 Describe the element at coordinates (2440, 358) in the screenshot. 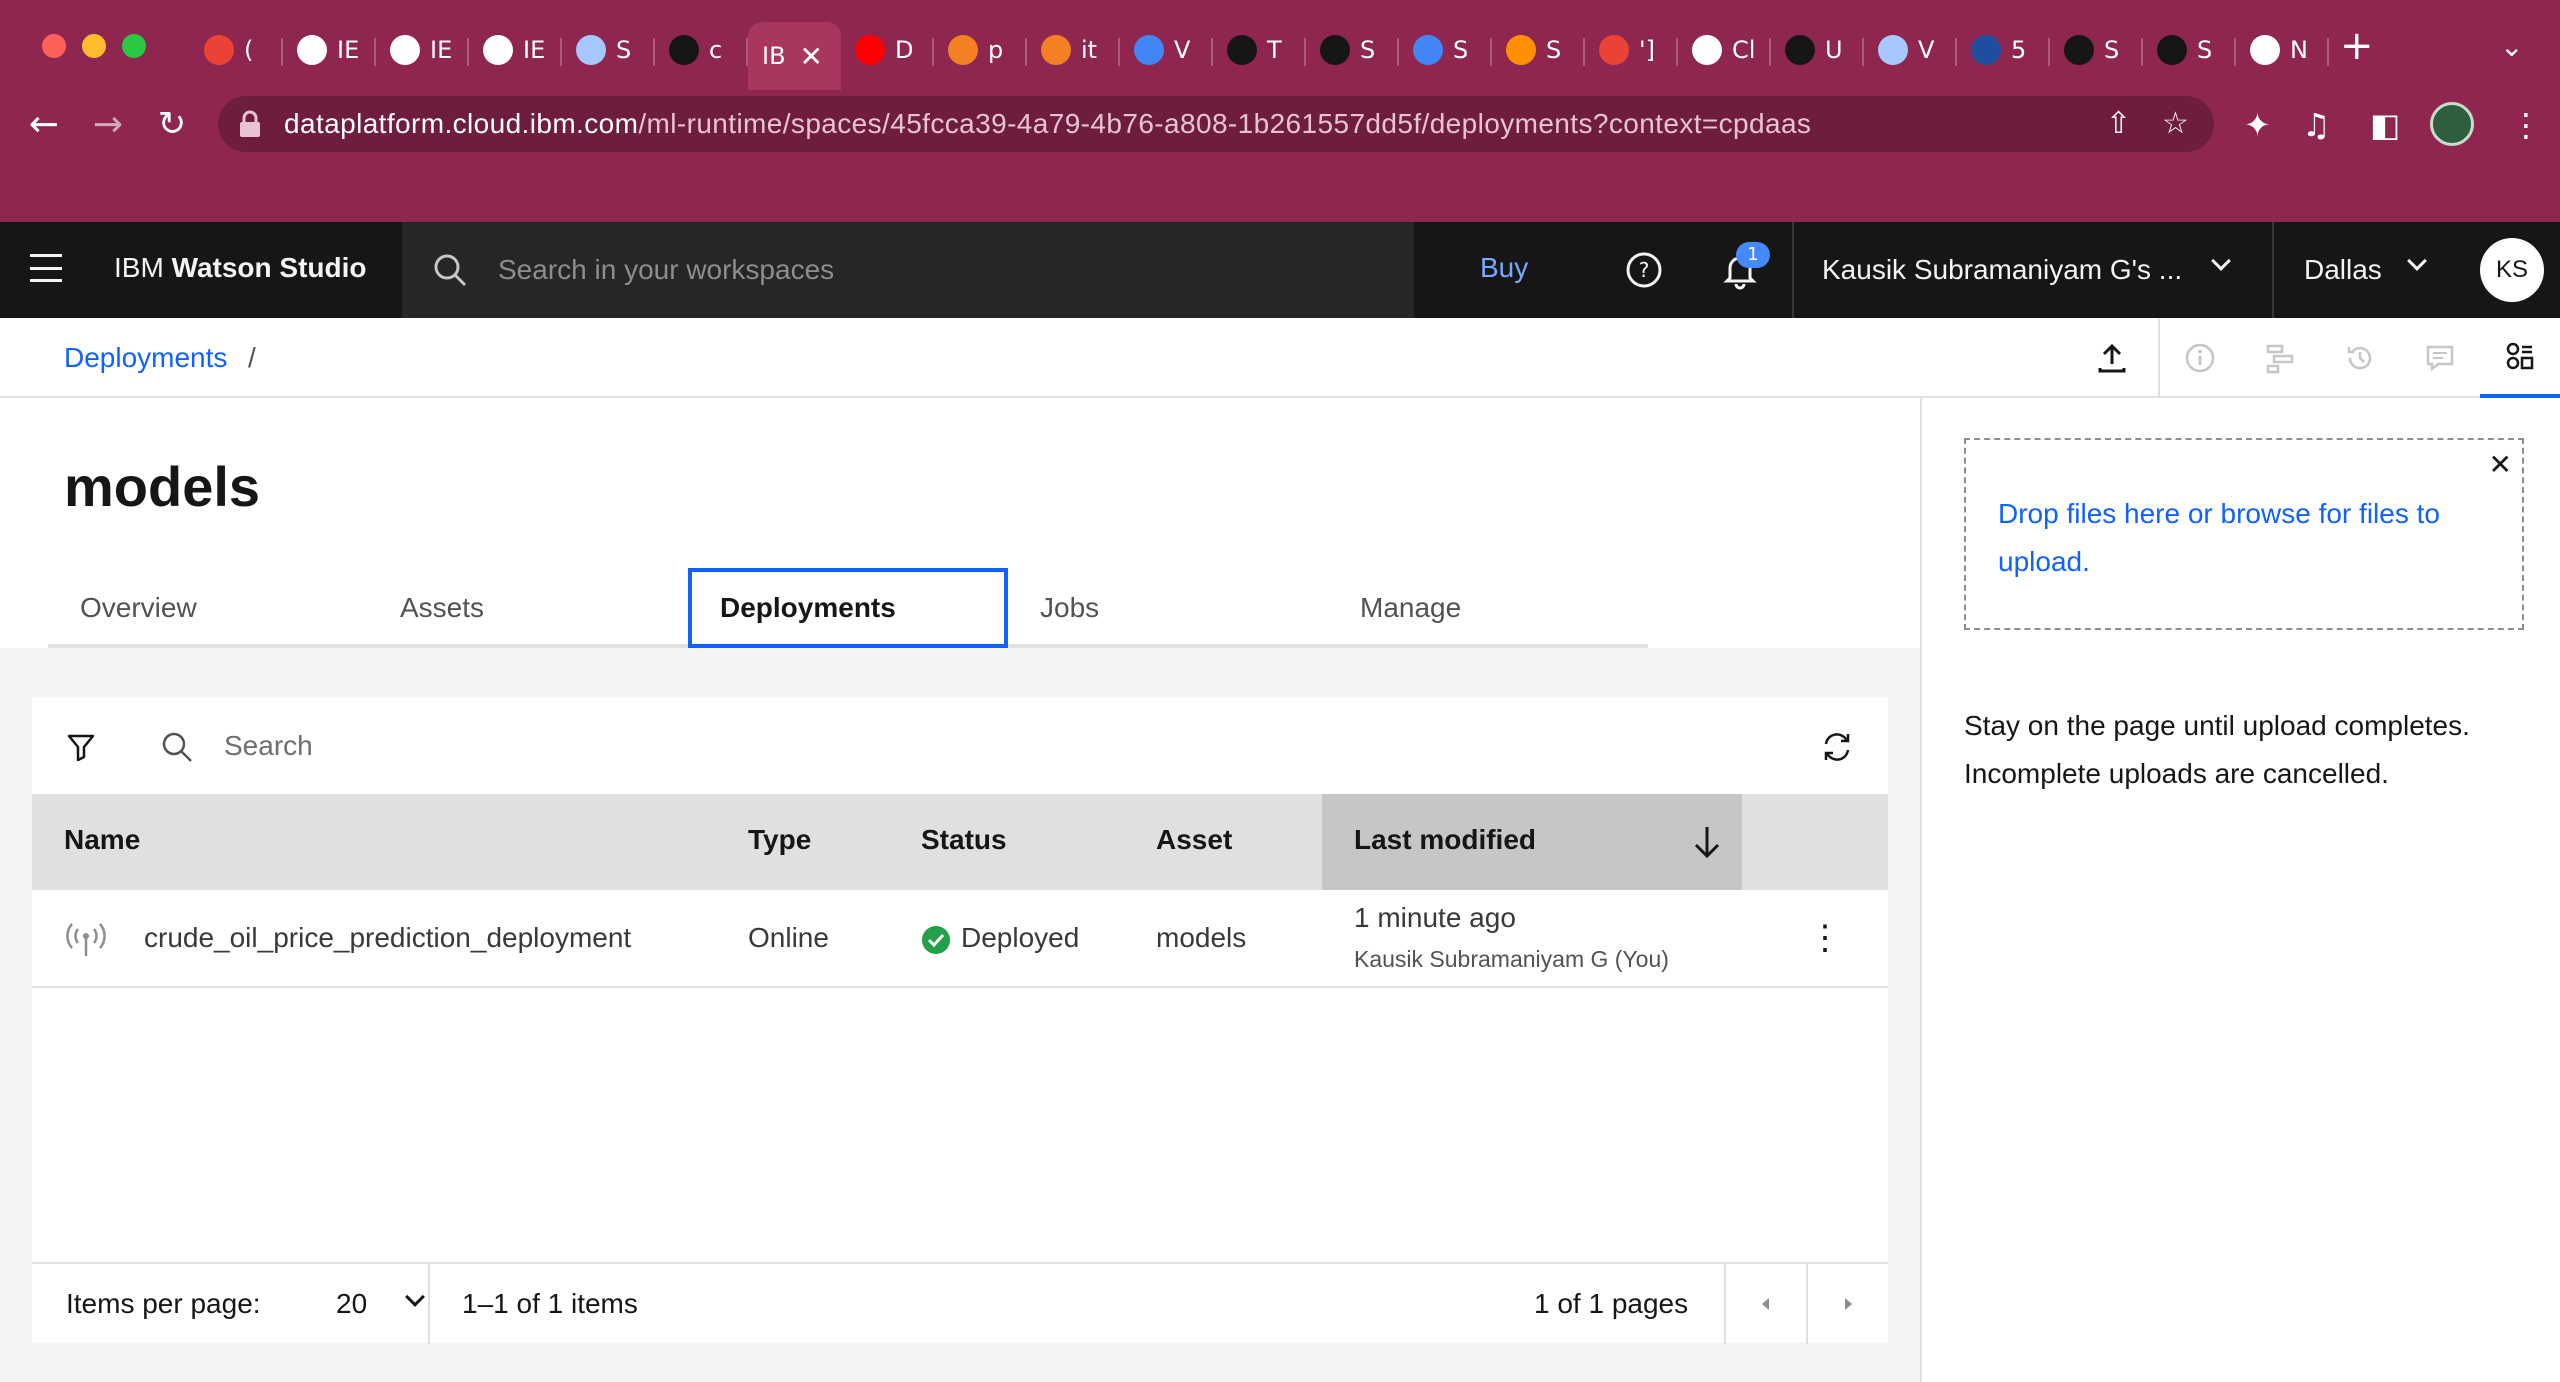

I see `comment-icon` at that location.